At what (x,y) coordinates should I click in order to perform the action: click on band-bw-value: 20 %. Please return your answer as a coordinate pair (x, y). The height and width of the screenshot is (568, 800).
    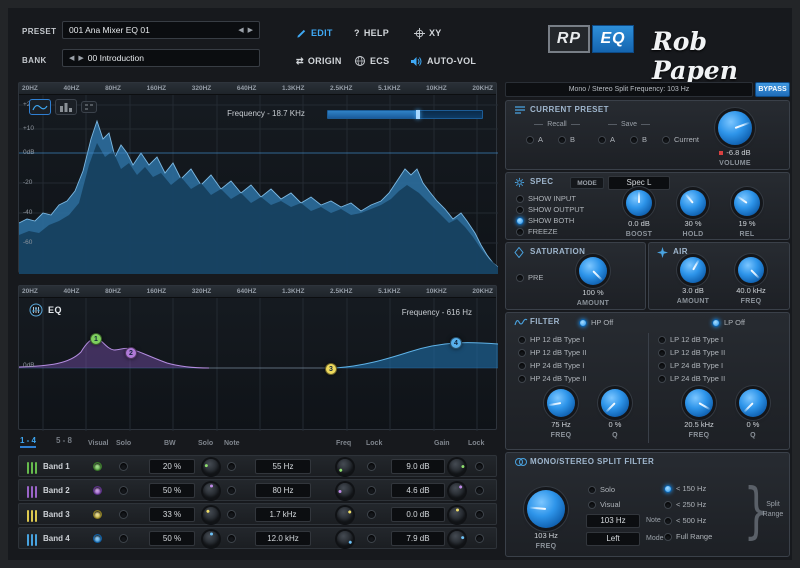
    Looking at the image, I should click on (172, 466).